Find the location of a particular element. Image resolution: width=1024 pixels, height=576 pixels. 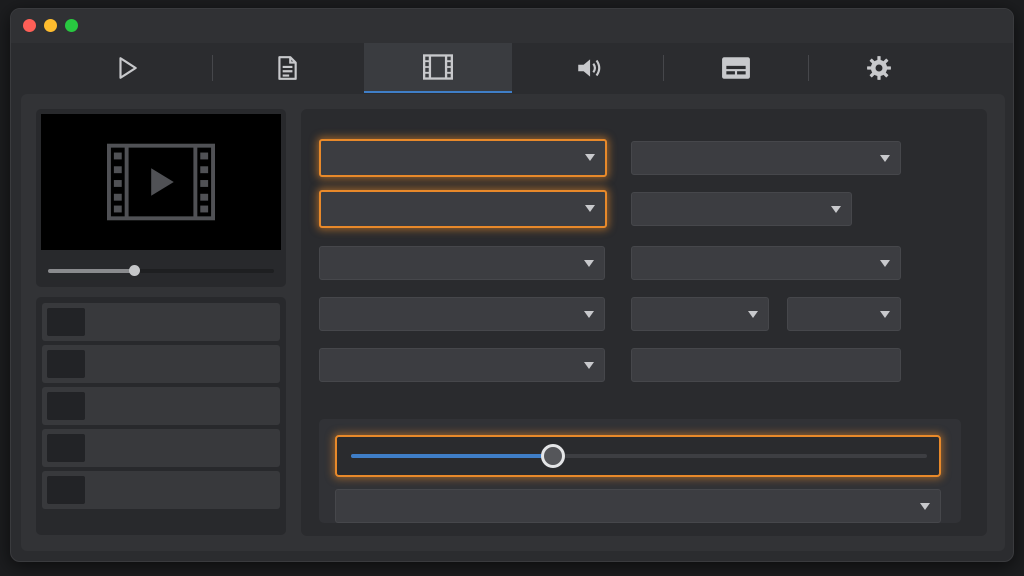

play-icon is located at coordinates (128, 68).